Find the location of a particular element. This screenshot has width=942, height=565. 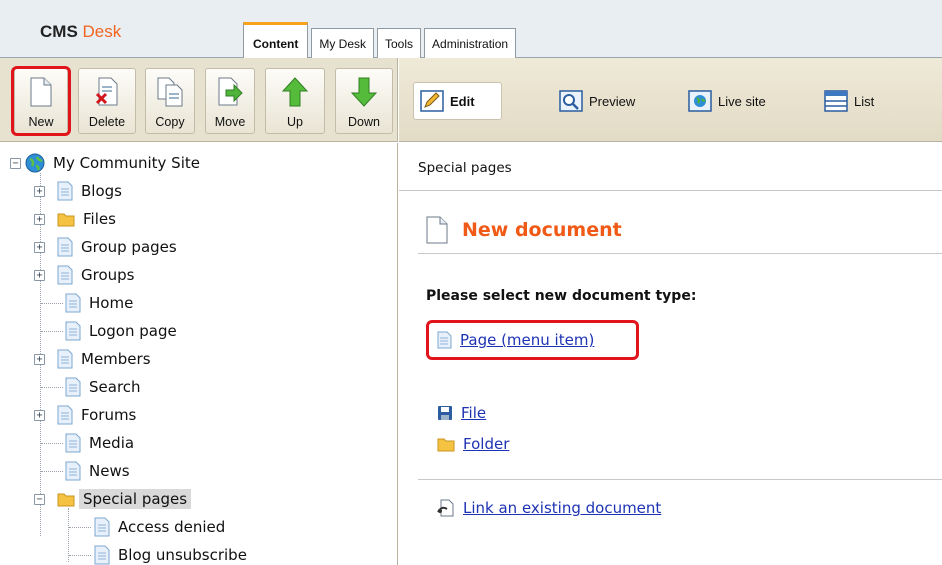

view-mode-toolbar: Edit Preview Live site List is located at coordinates (670, 100).